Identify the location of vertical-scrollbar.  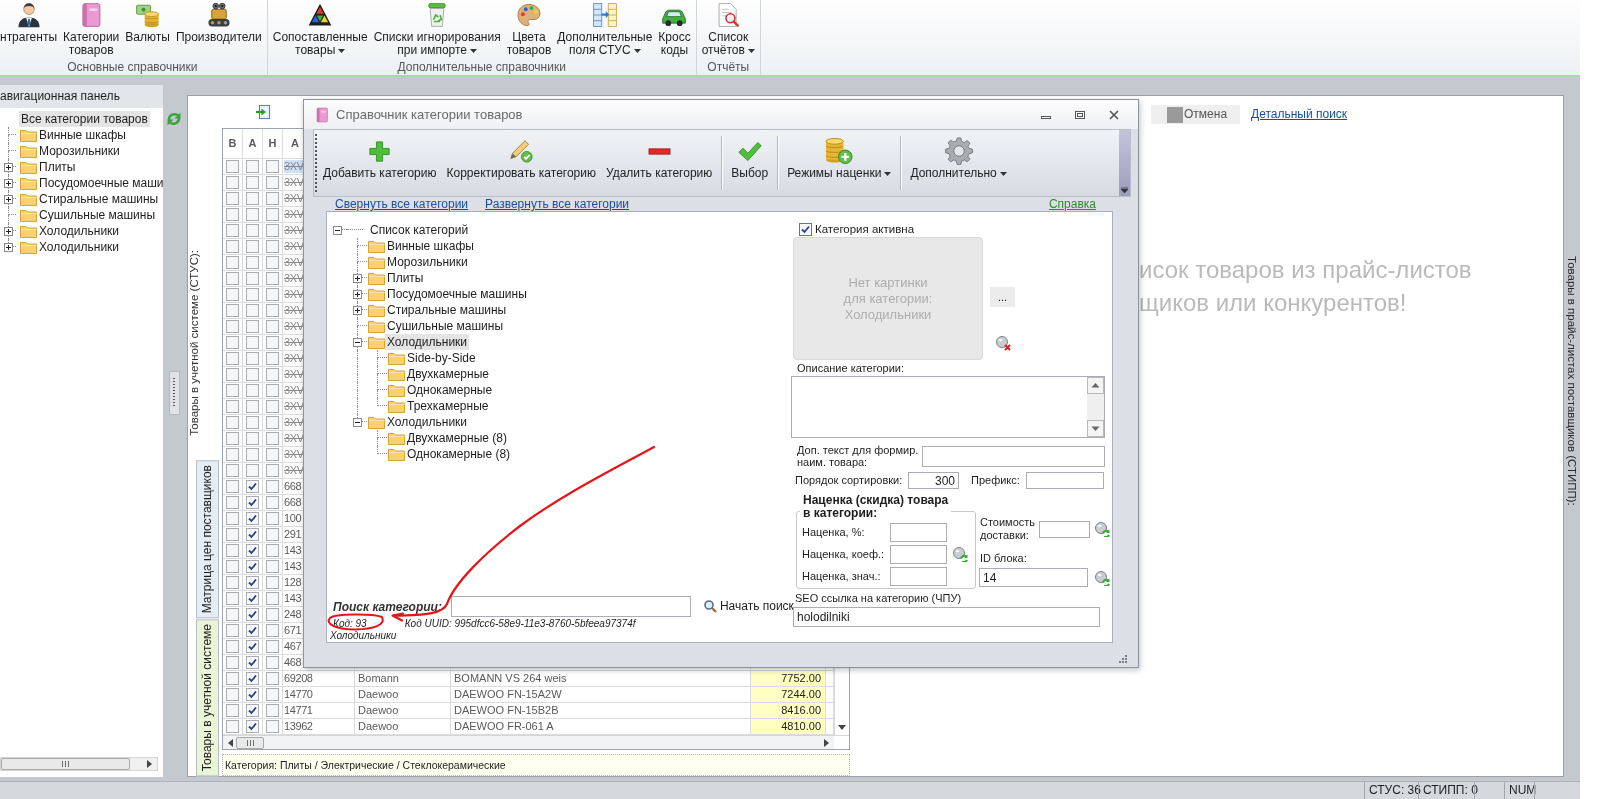
(1095, 407).